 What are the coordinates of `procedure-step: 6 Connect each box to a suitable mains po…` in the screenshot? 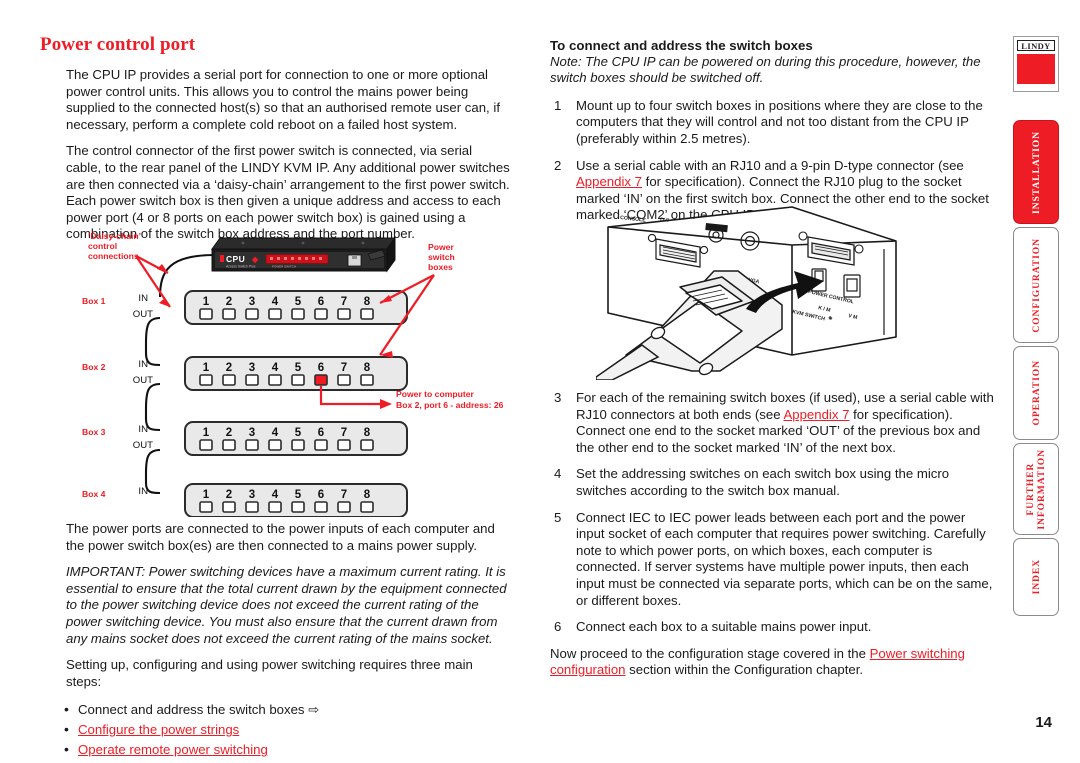 It's located at (773, 627).